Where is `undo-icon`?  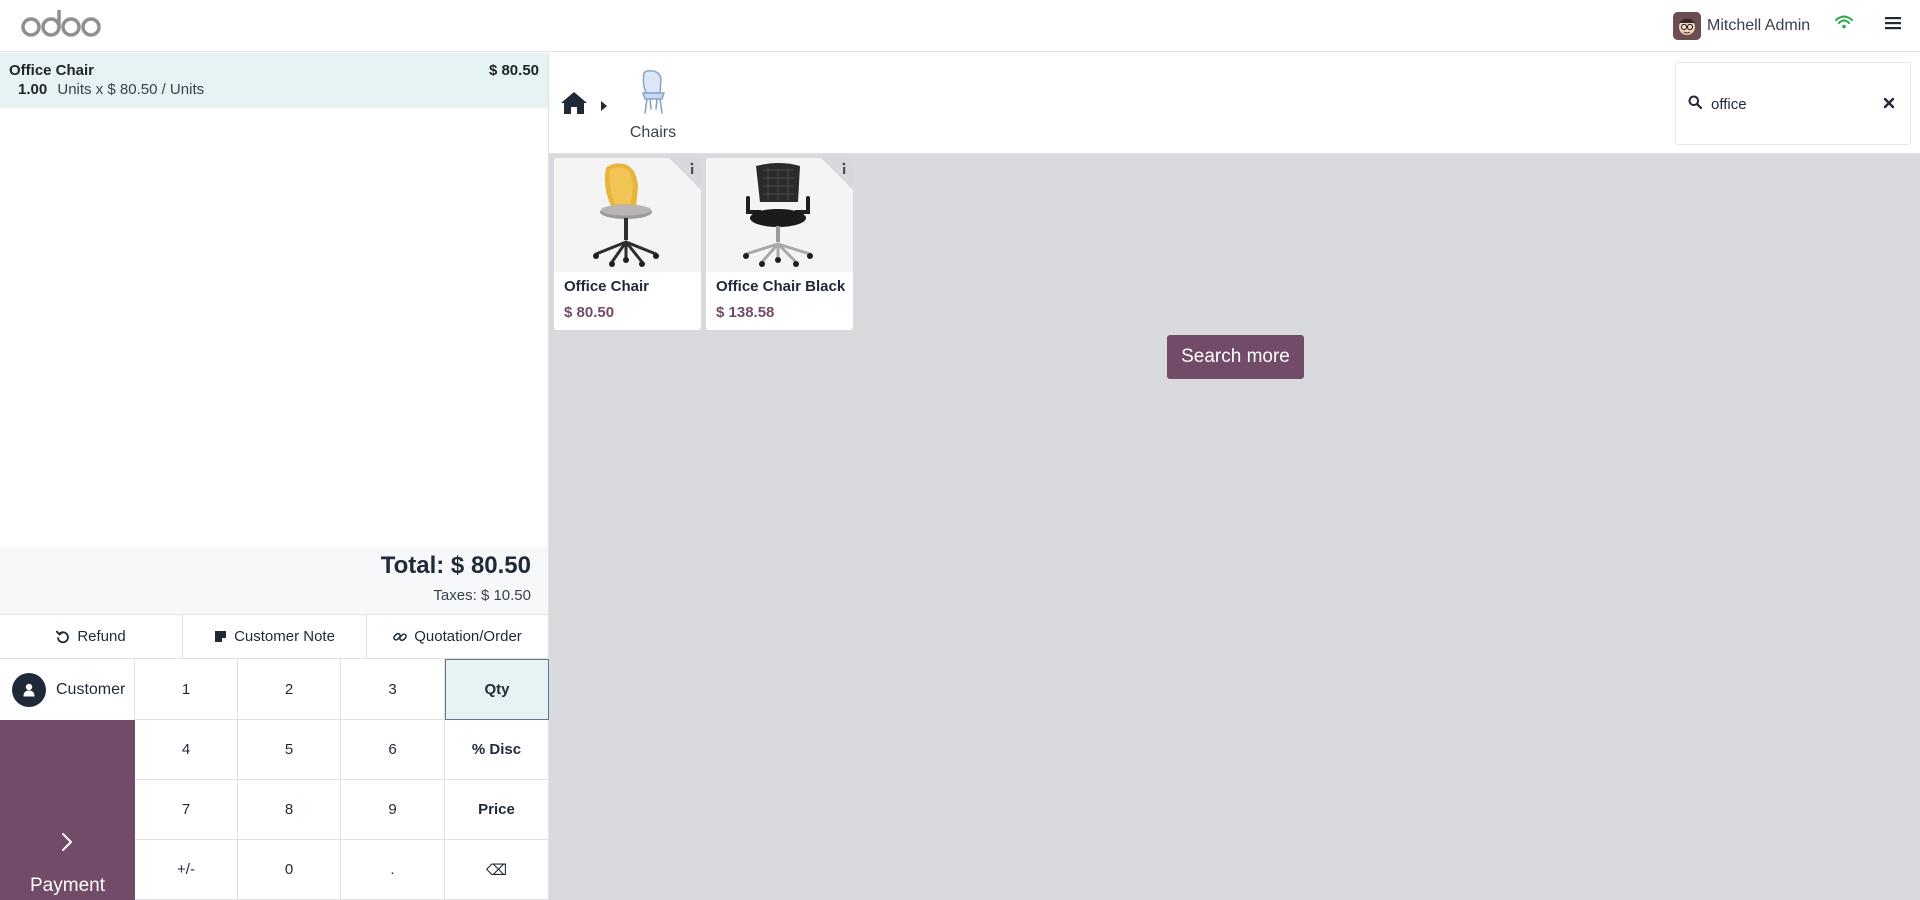
undo-icon is located at coordinates (63, 636).